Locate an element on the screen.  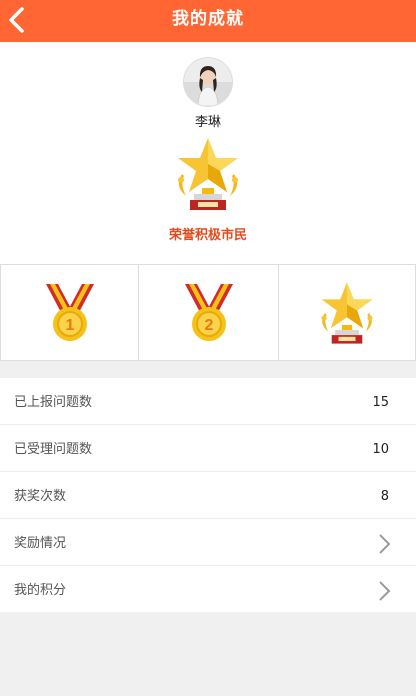
medal-cell-2: 2 is located at coordinates (209, 312).